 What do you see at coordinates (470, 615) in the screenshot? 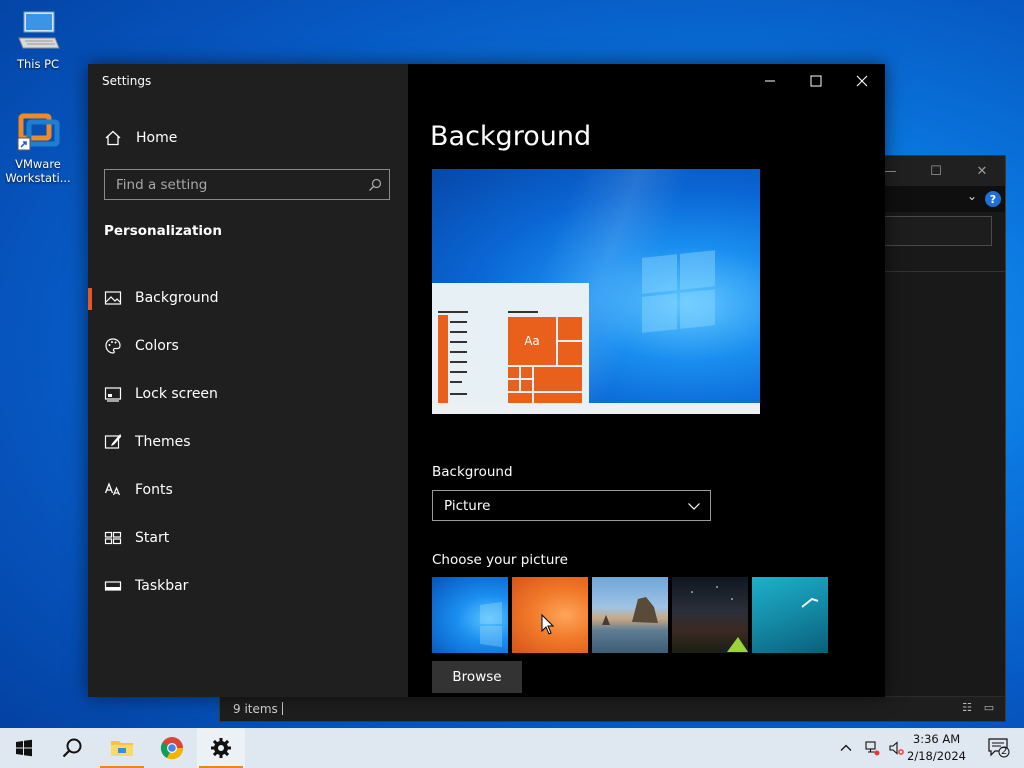
I see `picture-thumbnail-windows-blue` at bounding box center [470, 615].